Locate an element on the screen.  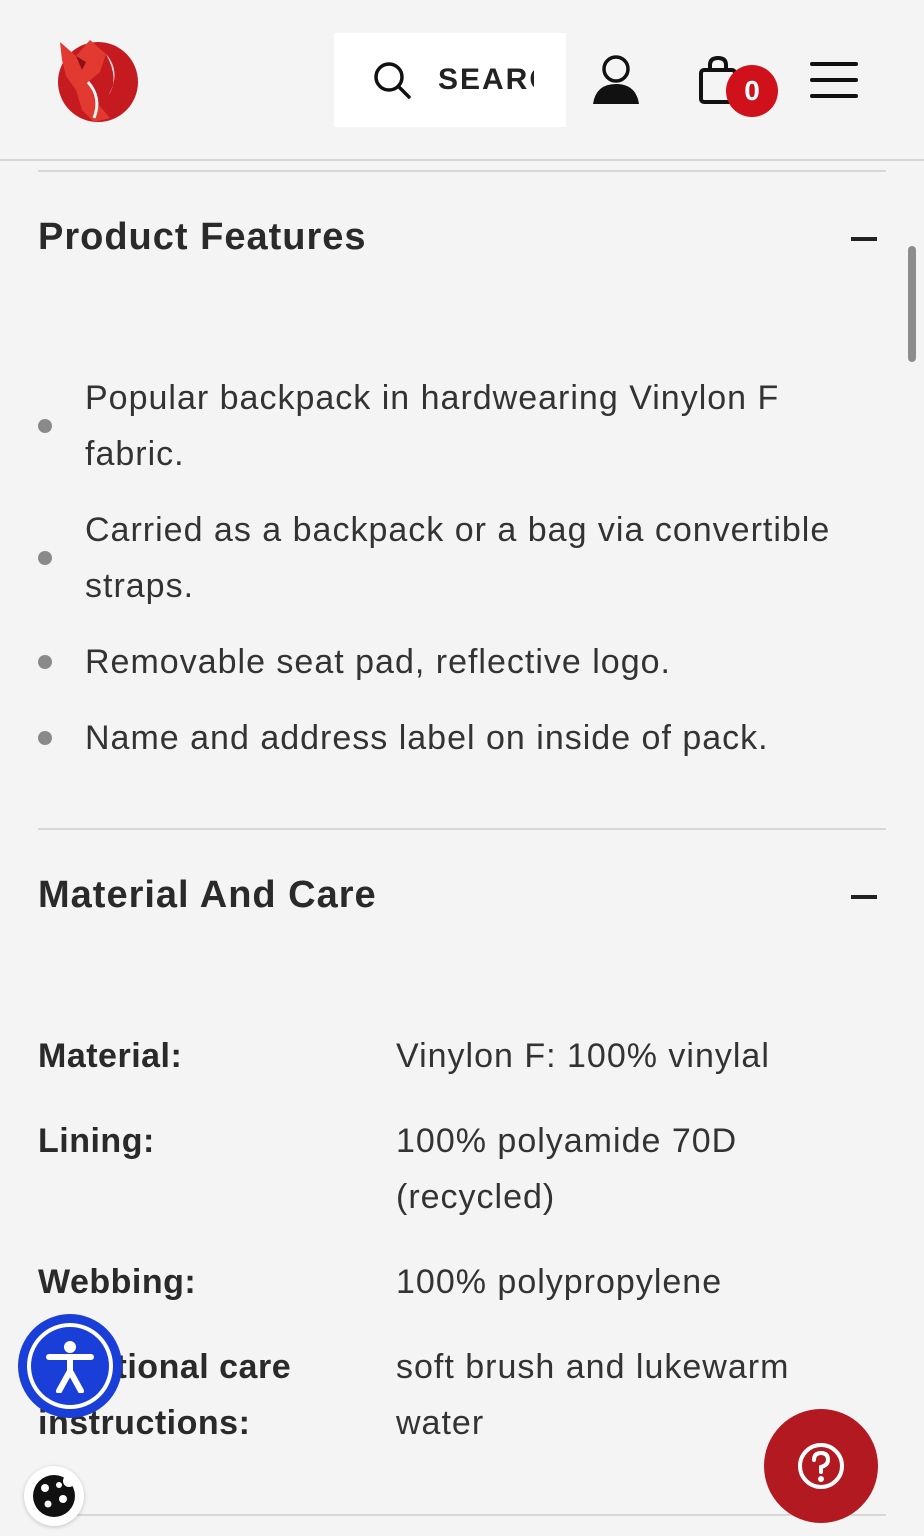
spec-key: Material: is located at coordinates (110, 1056).